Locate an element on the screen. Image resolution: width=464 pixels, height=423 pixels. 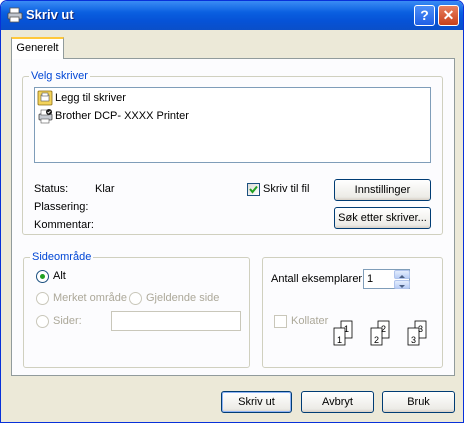
status-value: Klar is located at coordinates (105, 189).